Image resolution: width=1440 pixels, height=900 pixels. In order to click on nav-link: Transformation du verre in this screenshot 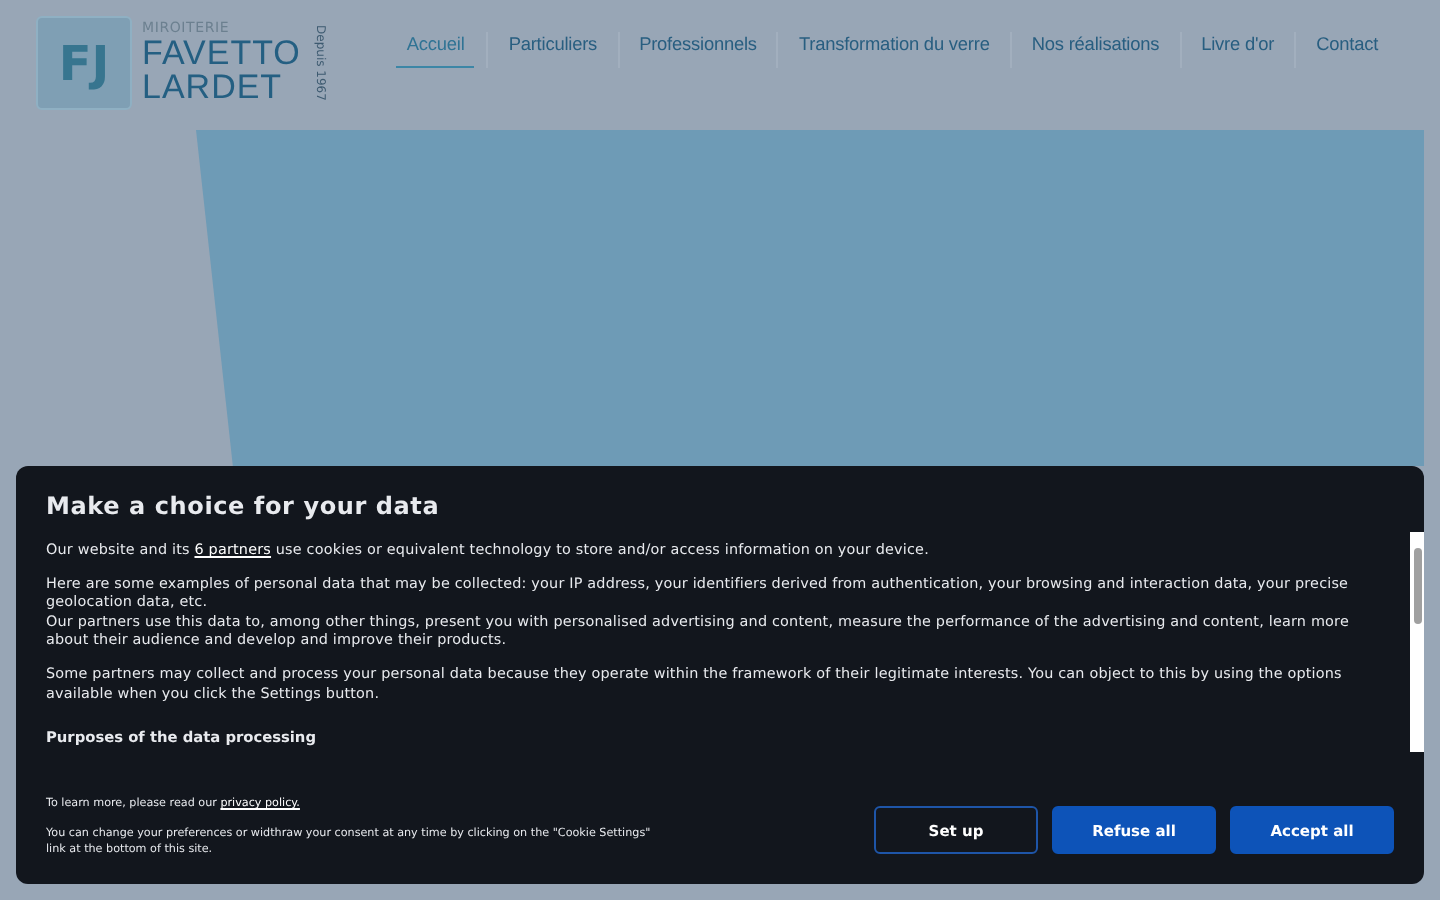, I will do `click(893, 50)`.